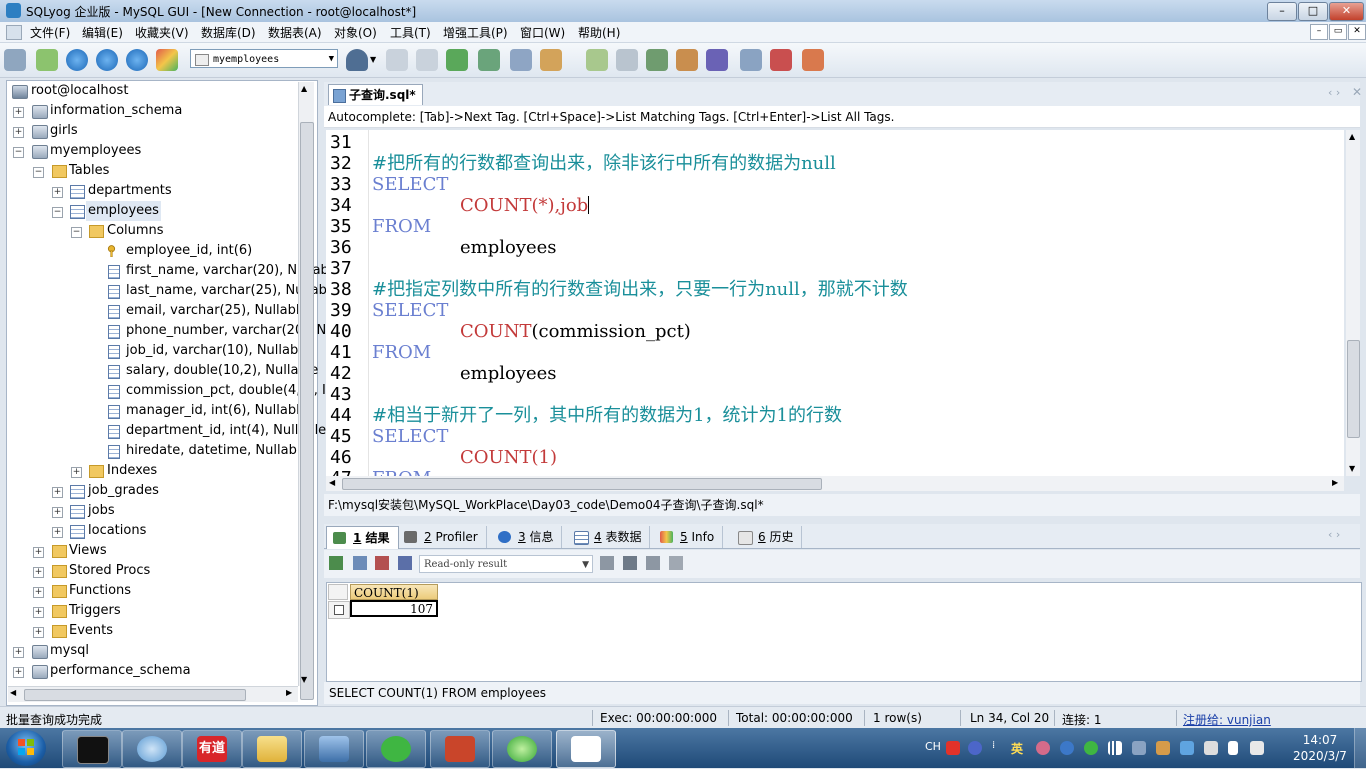  What do you see at coordinates (26, 748) in the screenshot?
I see `windows-start-button` at bounding box center [26, 748].